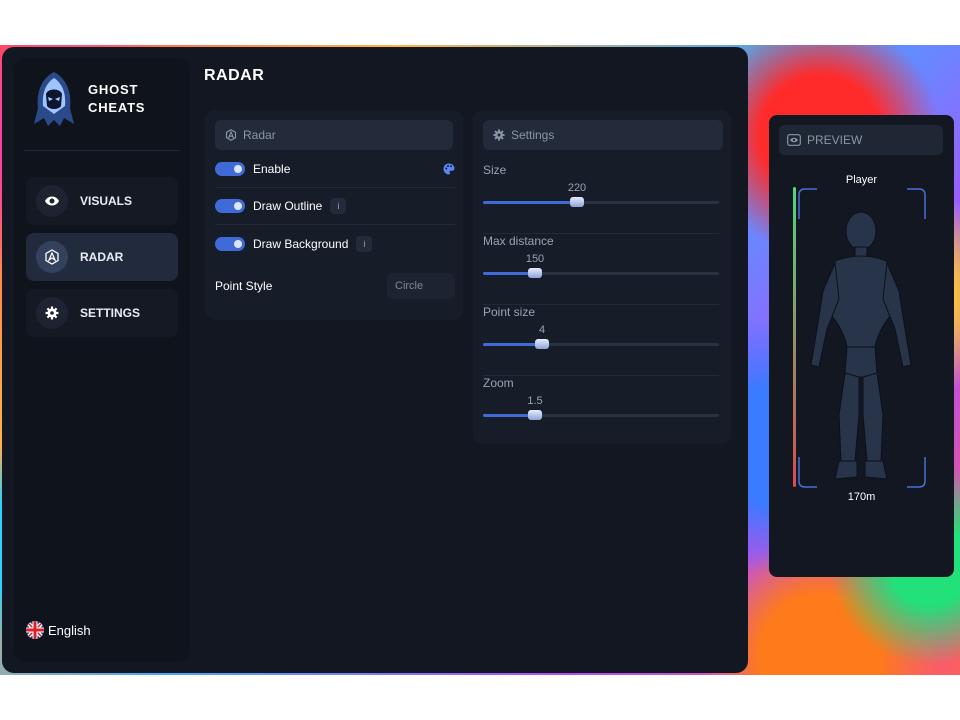  Describe the element at coordinates (106, 201) in the screenshot. I see `sidebar-item-label: VISUALS` at that location.